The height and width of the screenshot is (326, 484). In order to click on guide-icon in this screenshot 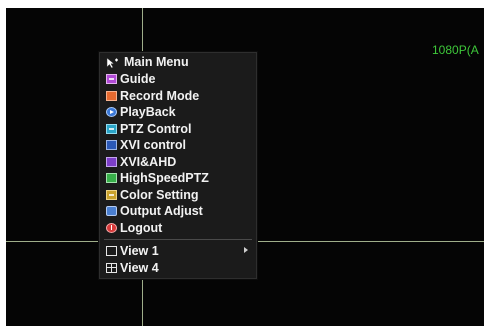, I will do `click(111, 79)`.